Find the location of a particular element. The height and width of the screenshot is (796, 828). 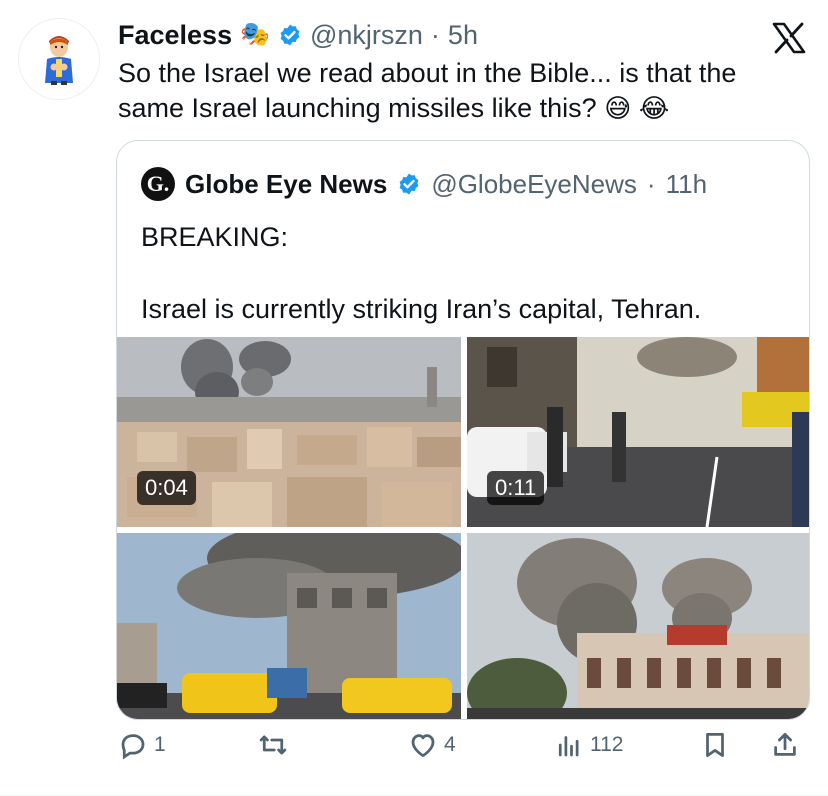

reply-count: 1 is located at coordinates (160, 744).